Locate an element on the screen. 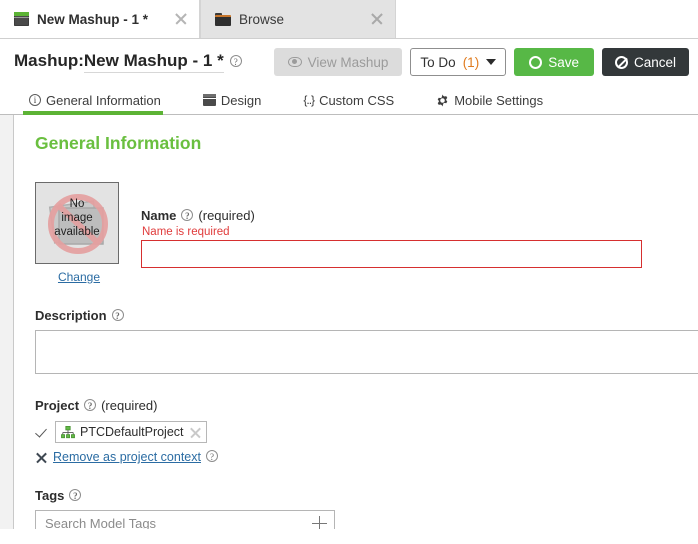 The height and width of the screenshot is (544, 698). description-field-group: Description ? is located at coordinates (366, 341).